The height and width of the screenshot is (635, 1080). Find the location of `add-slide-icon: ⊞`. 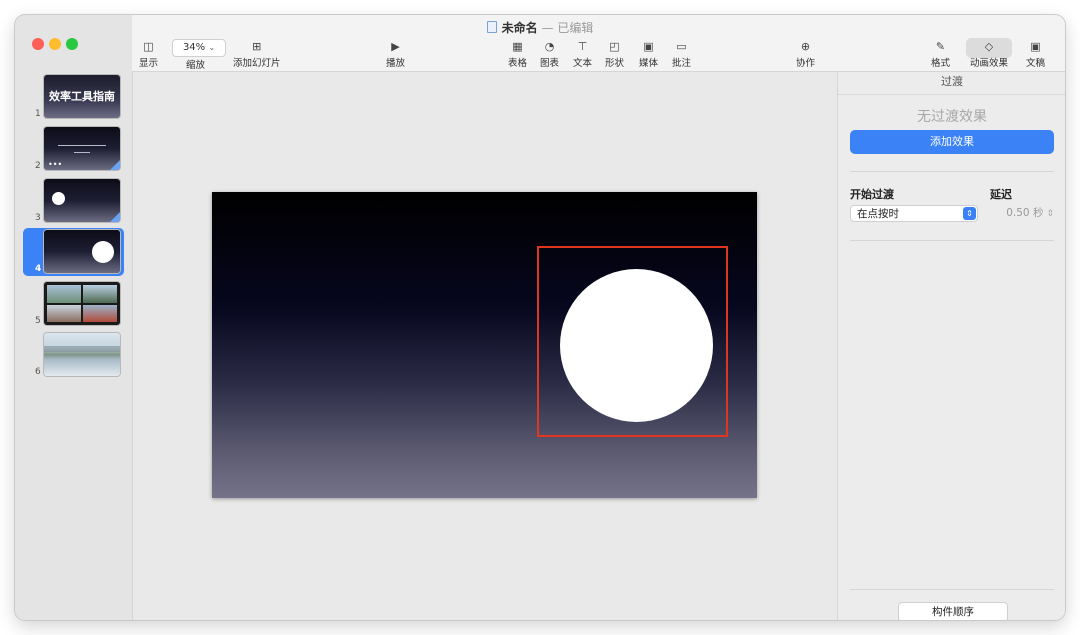

add-slide-icon: ⊞ is located at coordinates (257, 46).